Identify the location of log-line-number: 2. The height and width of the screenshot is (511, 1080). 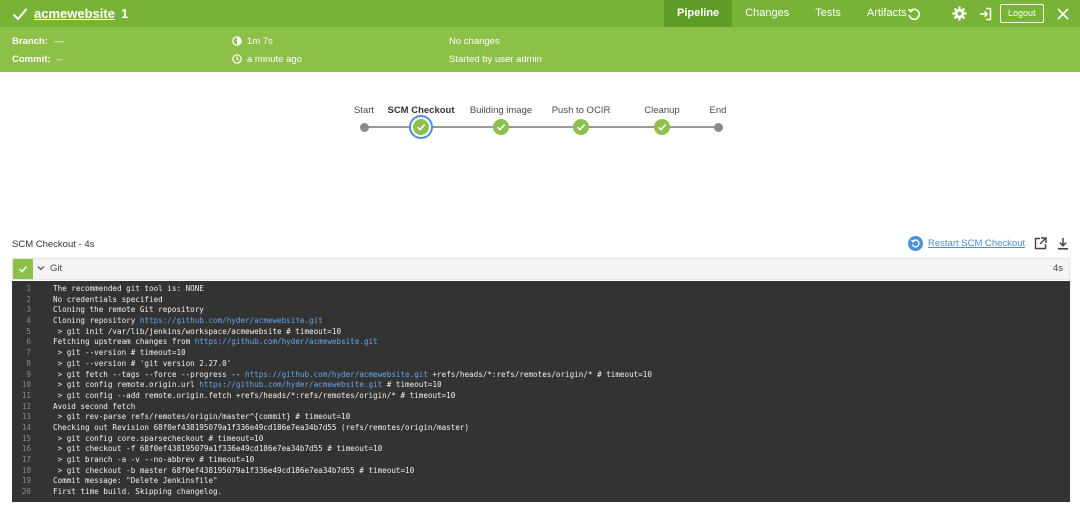
(32, 300).